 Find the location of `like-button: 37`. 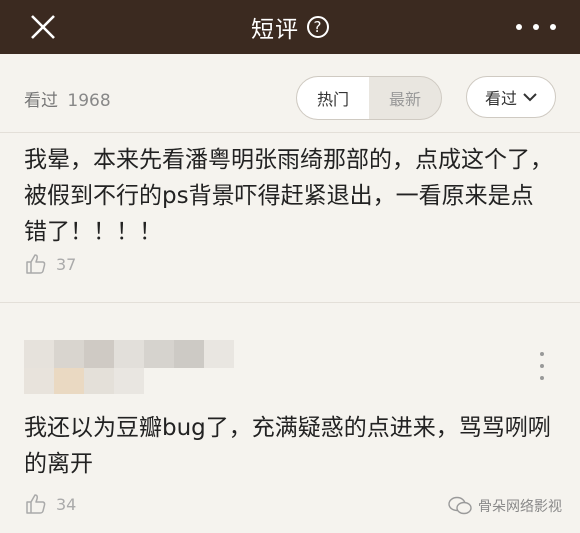

like-button: 37 is located at coordinates (50, 264).